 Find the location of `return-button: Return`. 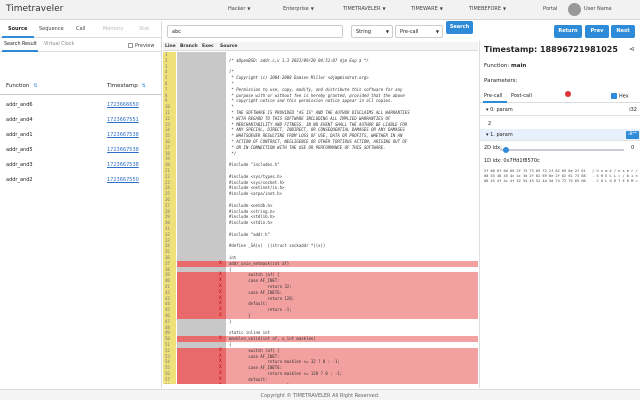

return-button: Return is located at coordinates (568, 31).